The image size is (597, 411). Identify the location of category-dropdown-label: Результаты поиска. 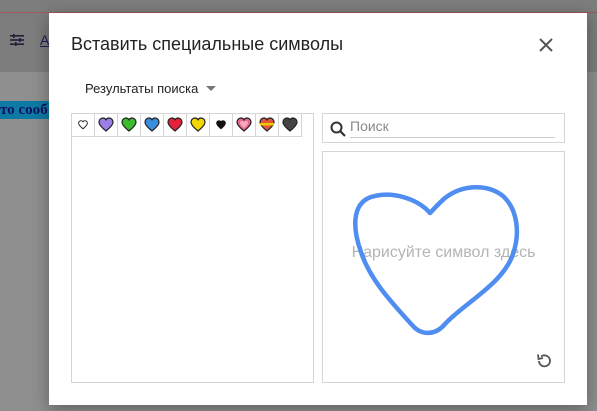
(142, 88).